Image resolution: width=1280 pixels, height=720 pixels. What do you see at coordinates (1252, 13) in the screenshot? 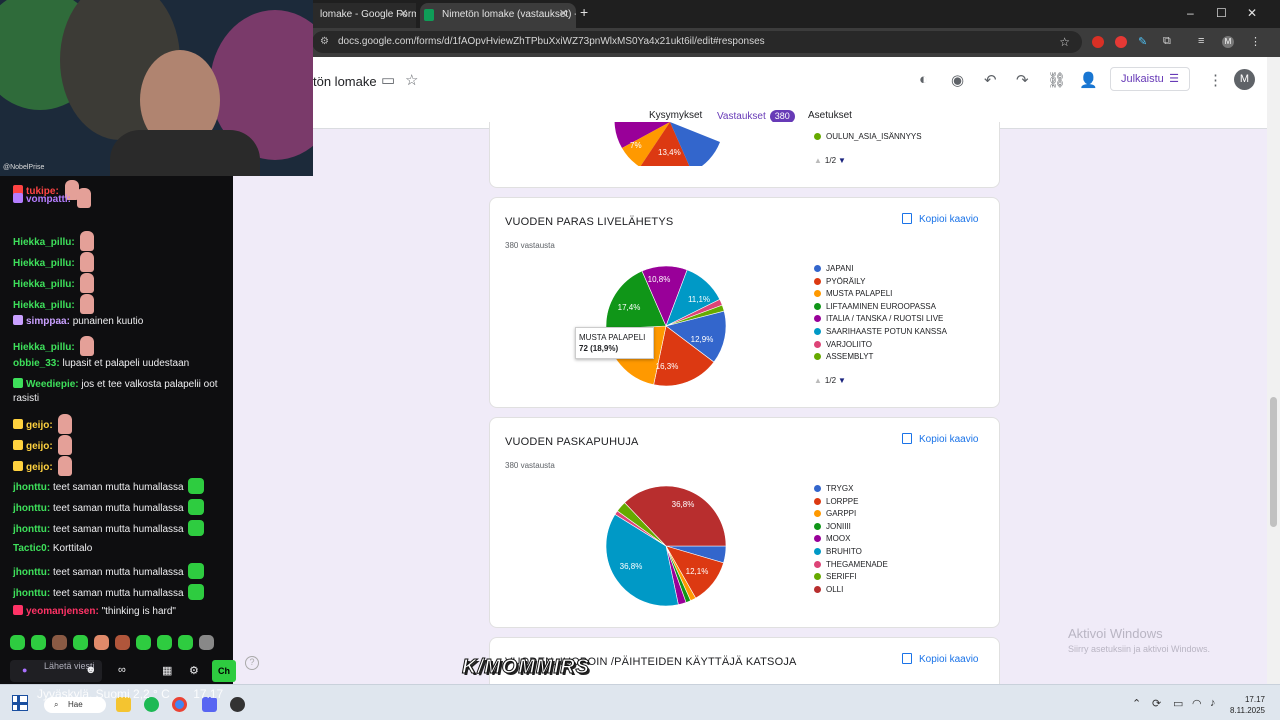
I see `close-window-button: ✕` at bounding box center [1252, 13].